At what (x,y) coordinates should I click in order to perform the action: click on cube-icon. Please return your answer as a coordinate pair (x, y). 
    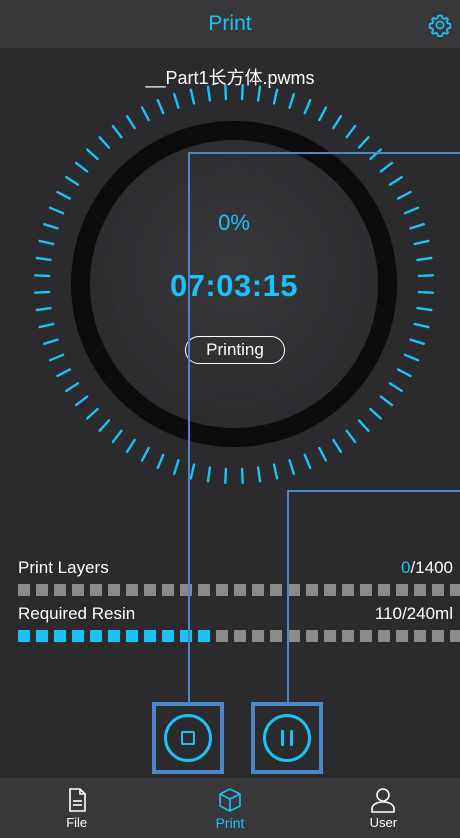
    Looking at the image, I should click on (230, 799).